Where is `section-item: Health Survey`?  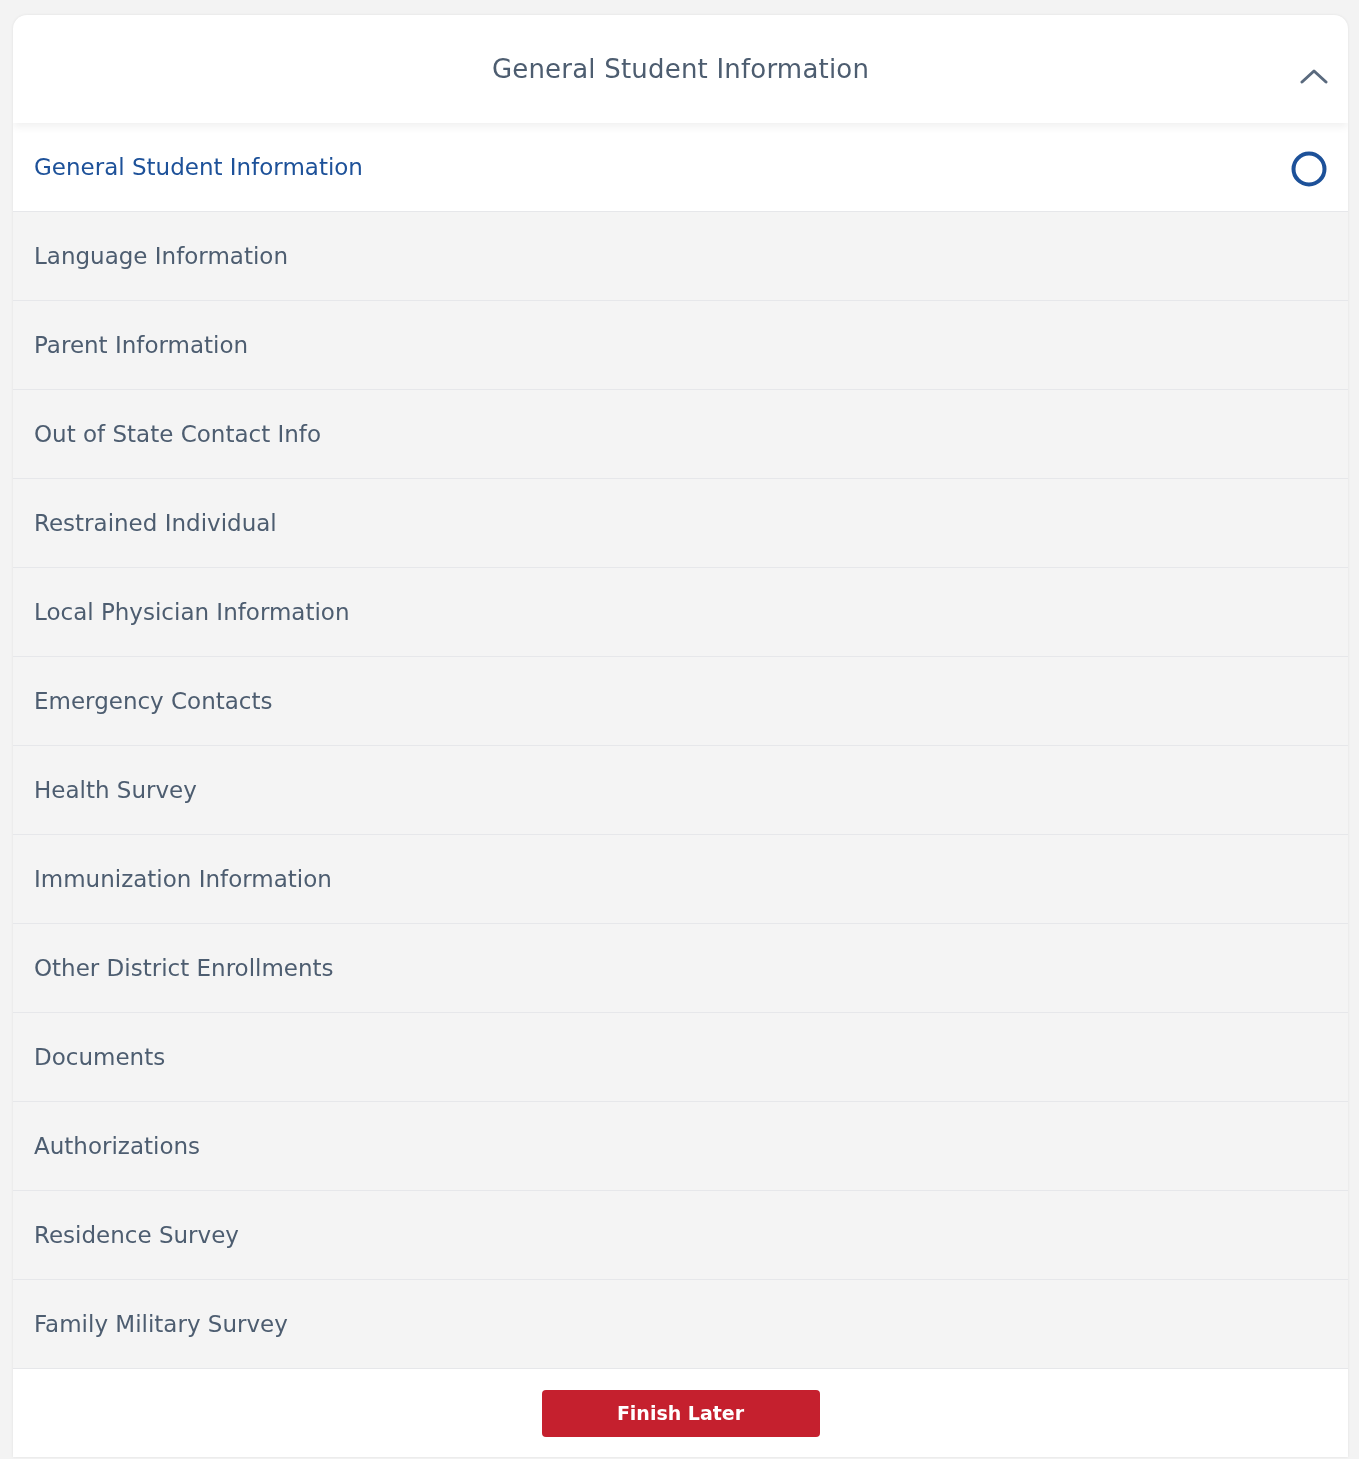 section-item: Health Survey is located at coordinates (680, 790).